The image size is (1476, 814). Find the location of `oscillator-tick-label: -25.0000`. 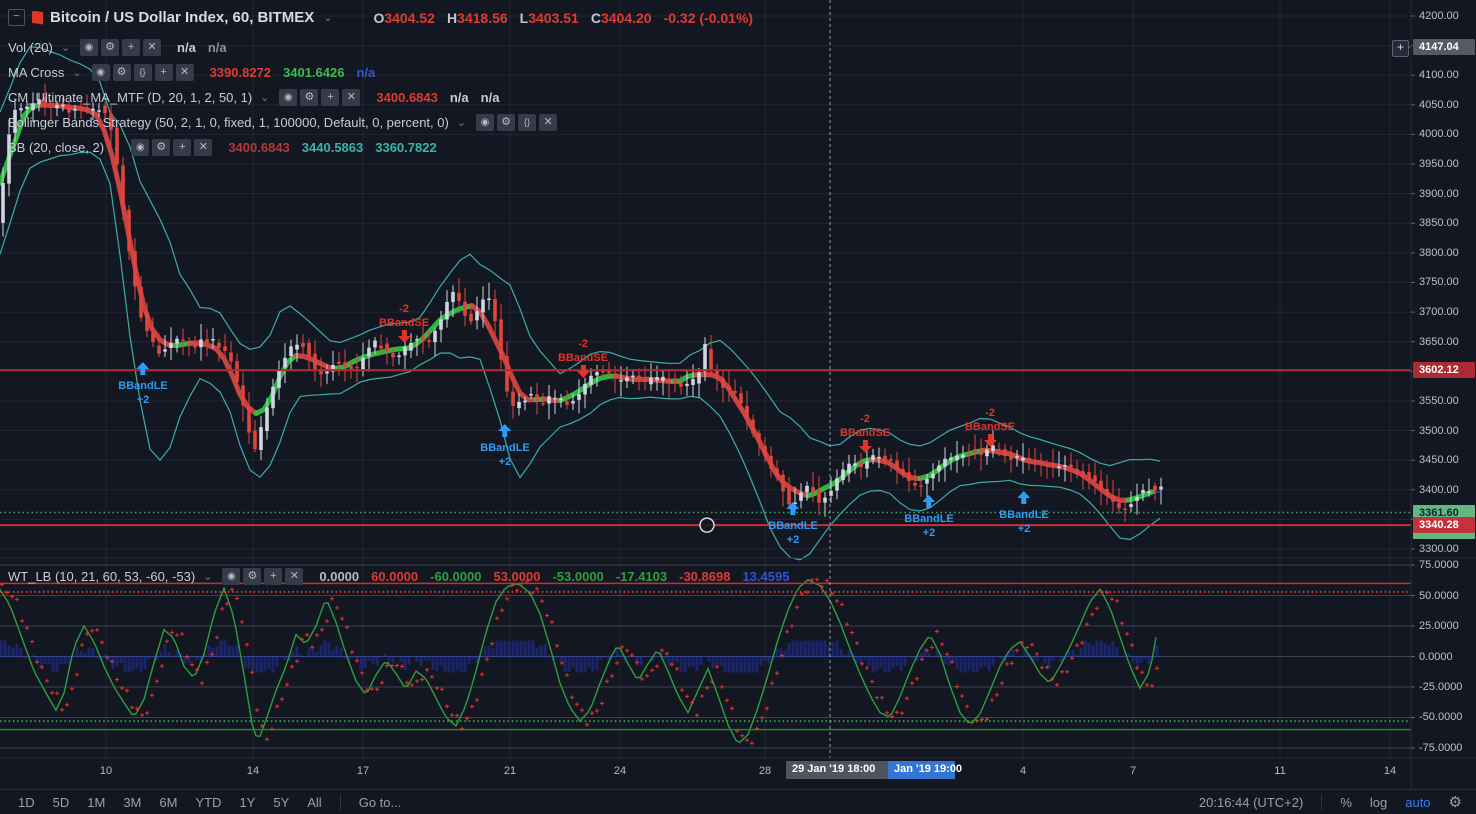

oscillator-tick-label: -25.0000 is located at coordinates (1441, 686).